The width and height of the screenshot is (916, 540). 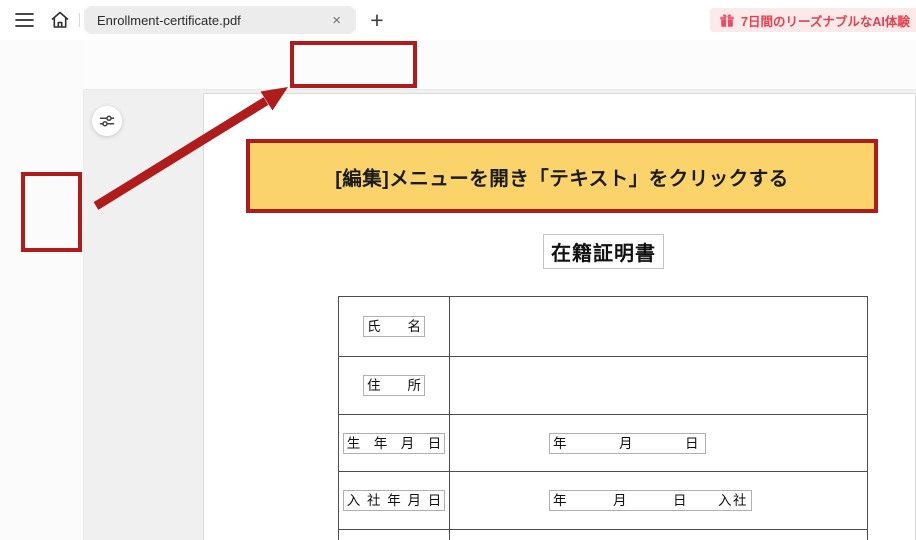 I want to click on table-cell-label, so click(x=394, y=535).